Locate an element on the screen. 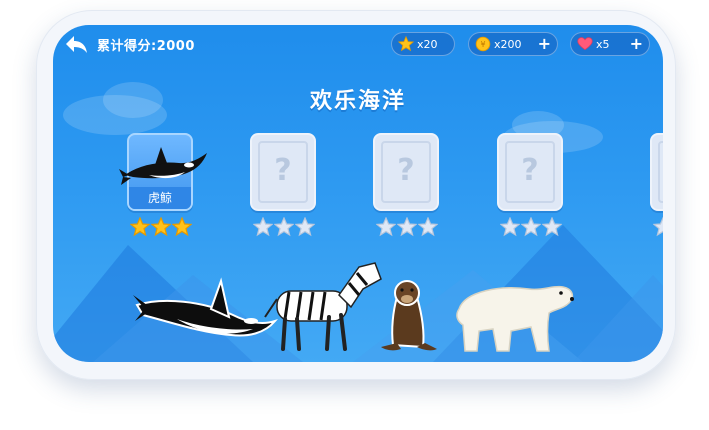 The image size is (709, 430). lives-count: x5 is located at coordinates (603, 44).